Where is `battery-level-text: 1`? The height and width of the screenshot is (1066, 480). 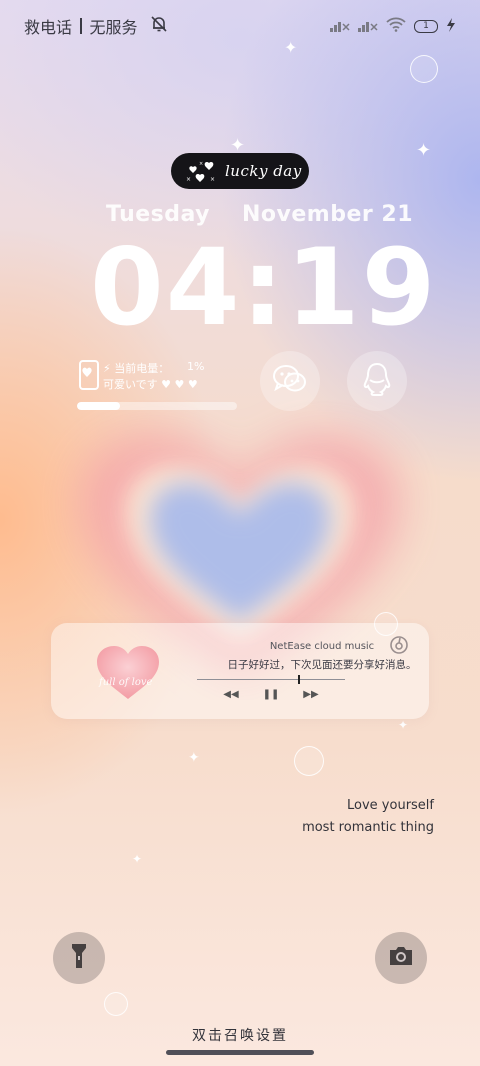
battery-level-text: 1 is located at coordinates (426, 25).